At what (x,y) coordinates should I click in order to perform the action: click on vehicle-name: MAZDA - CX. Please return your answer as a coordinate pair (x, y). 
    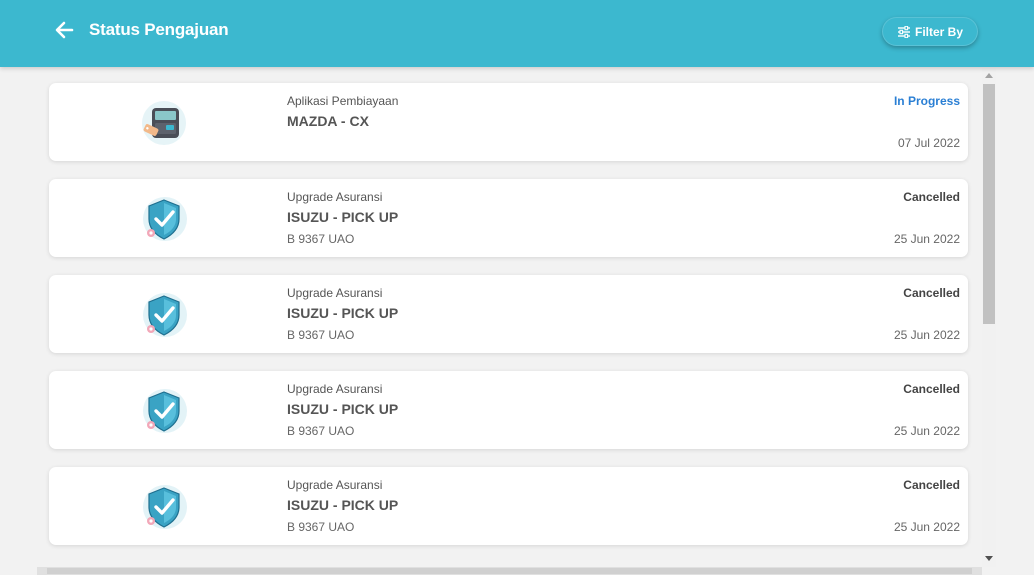
    Looking at the image, I should click on (328, 121).